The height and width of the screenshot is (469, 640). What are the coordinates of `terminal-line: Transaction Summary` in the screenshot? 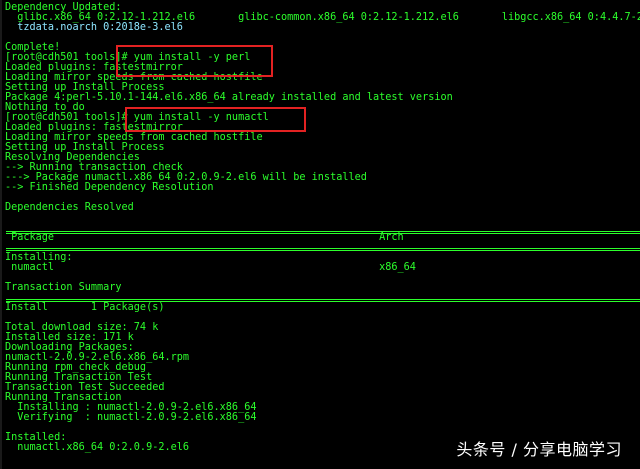 It's located at (63, 287).